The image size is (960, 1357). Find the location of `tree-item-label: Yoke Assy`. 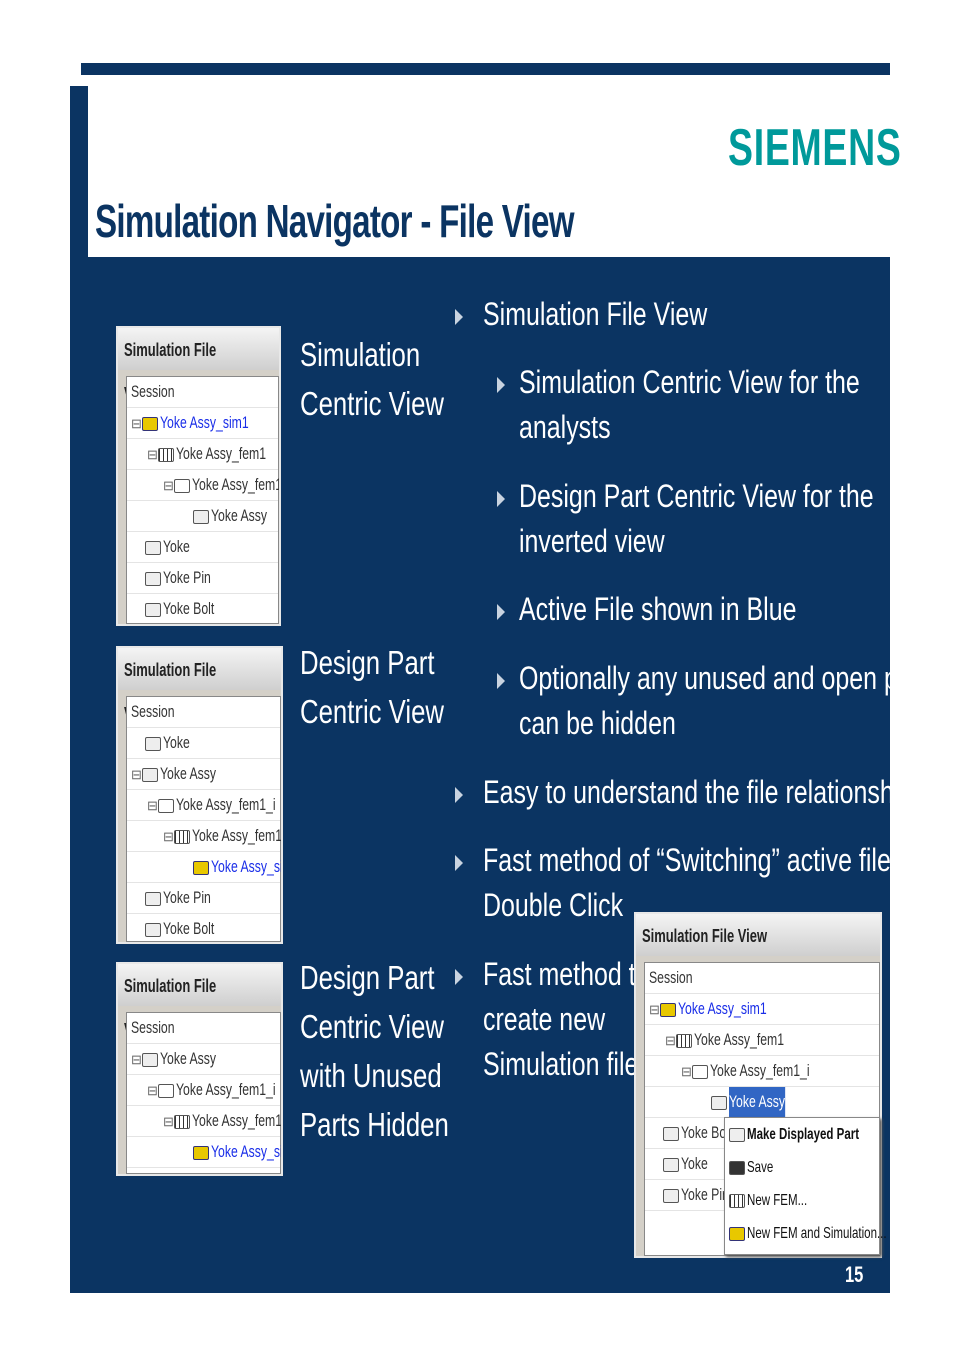

tree-item-label: Yoke Assy is located at coordinates (187, 1058).